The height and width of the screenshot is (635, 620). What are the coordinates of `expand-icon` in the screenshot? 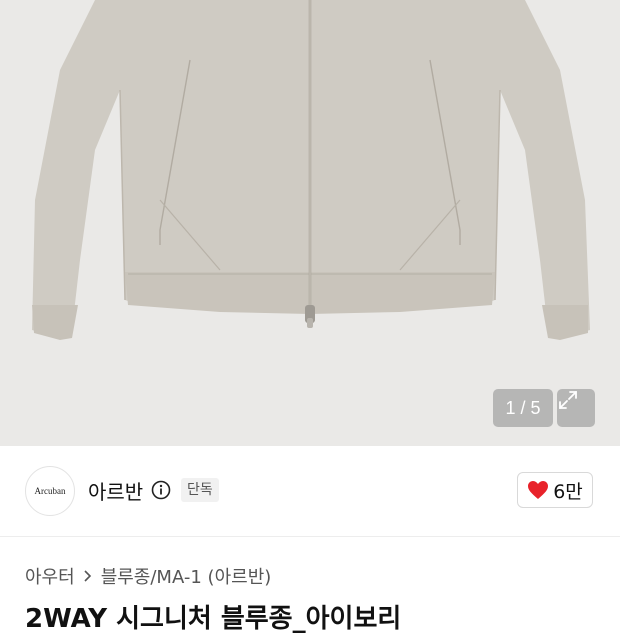 It's located at (568, 400).